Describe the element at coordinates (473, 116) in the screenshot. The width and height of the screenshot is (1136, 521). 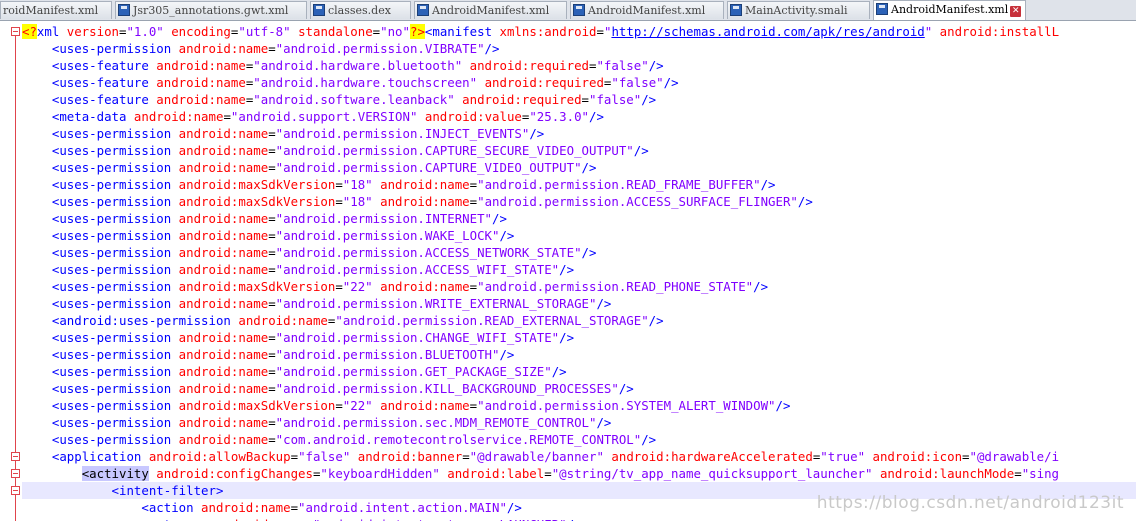
I see `code-token: android:value` at that location.